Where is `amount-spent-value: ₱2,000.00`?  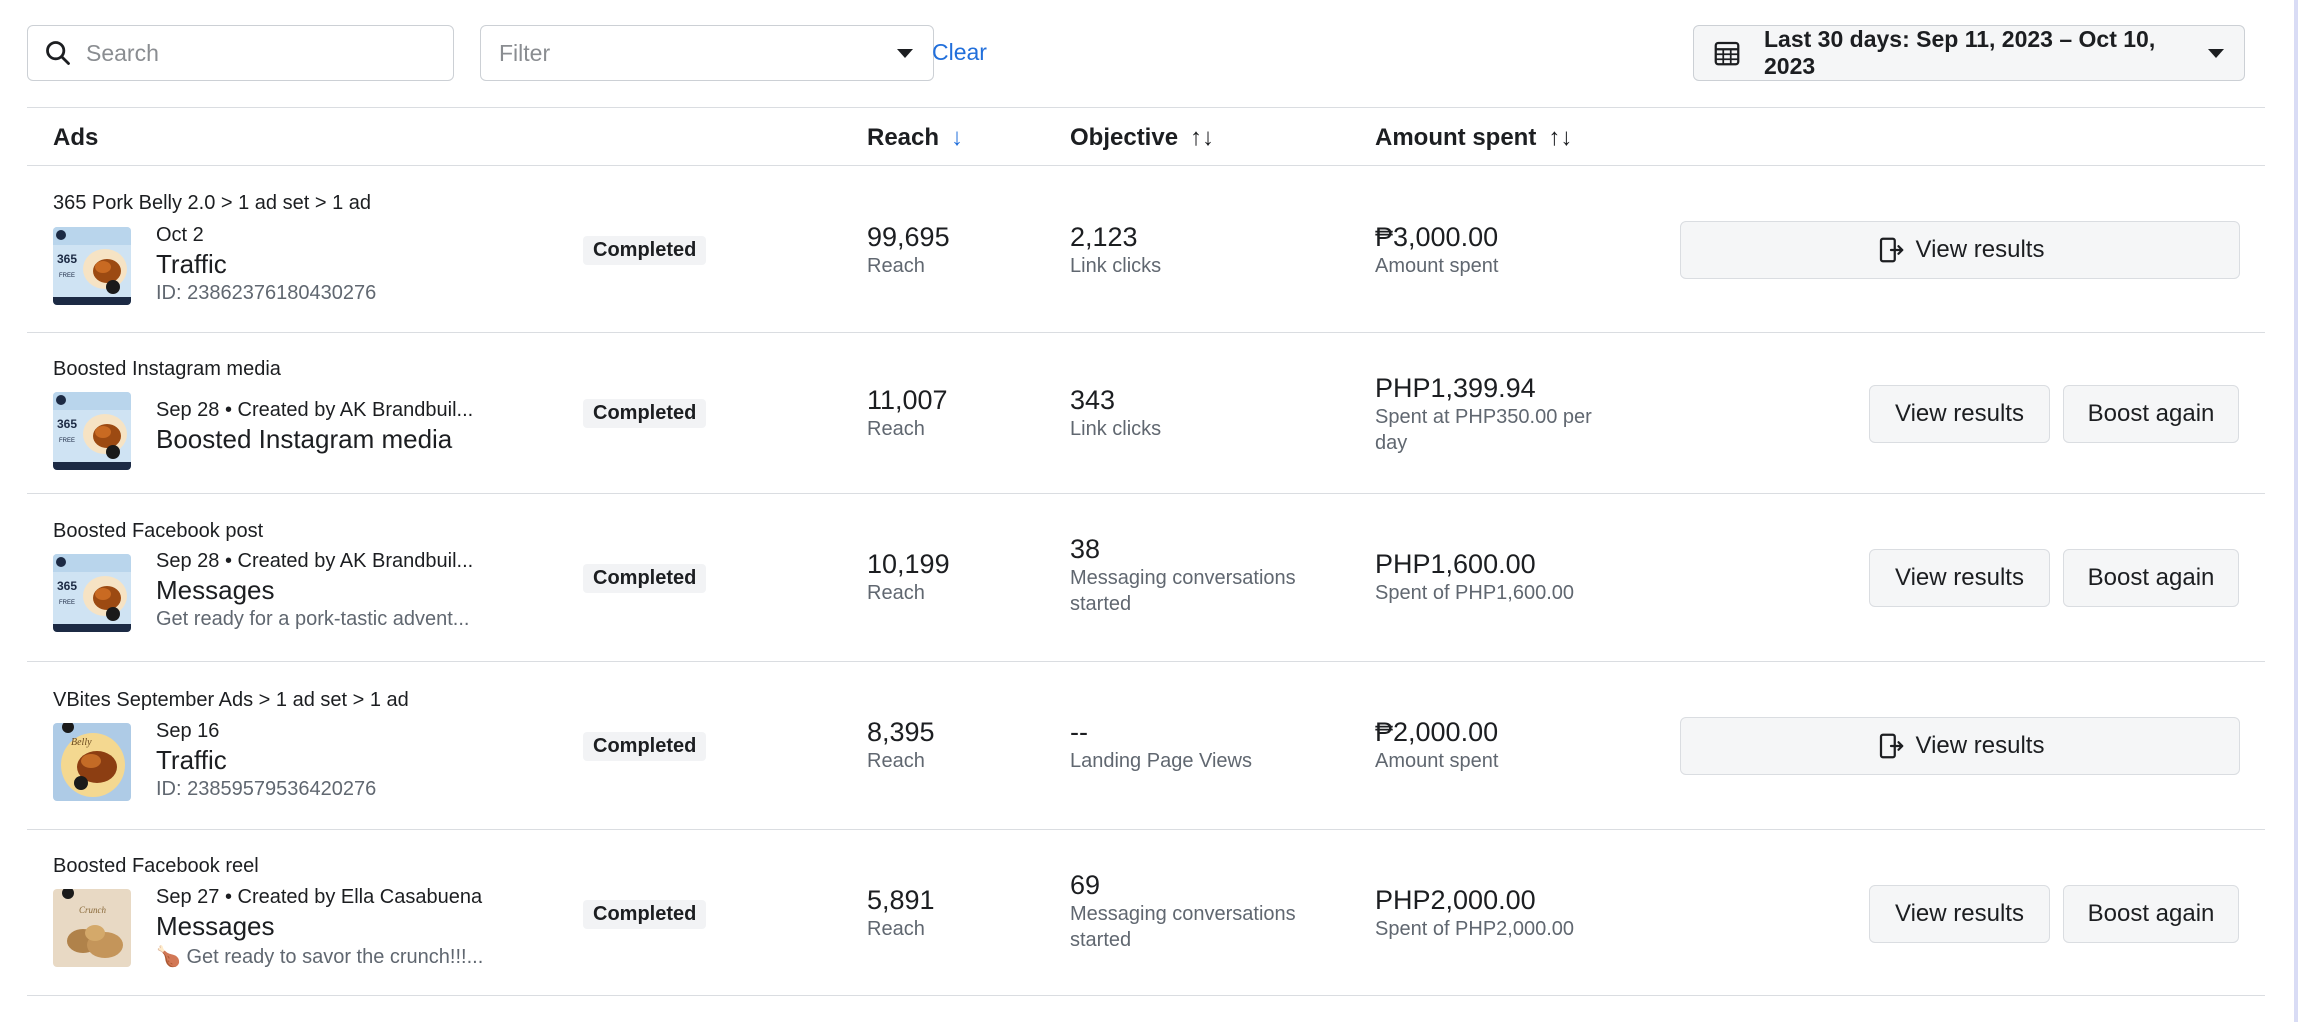 amount-spent-value: ₱2,000.00 is located at coordinates (1437, 732).